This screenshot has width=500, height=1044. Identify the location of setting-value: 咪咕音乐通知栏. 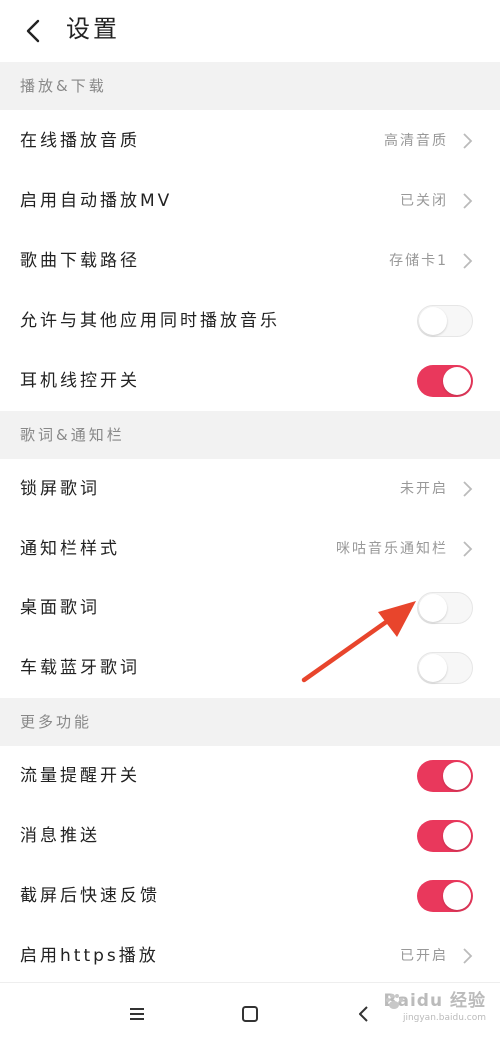
(392, 549).